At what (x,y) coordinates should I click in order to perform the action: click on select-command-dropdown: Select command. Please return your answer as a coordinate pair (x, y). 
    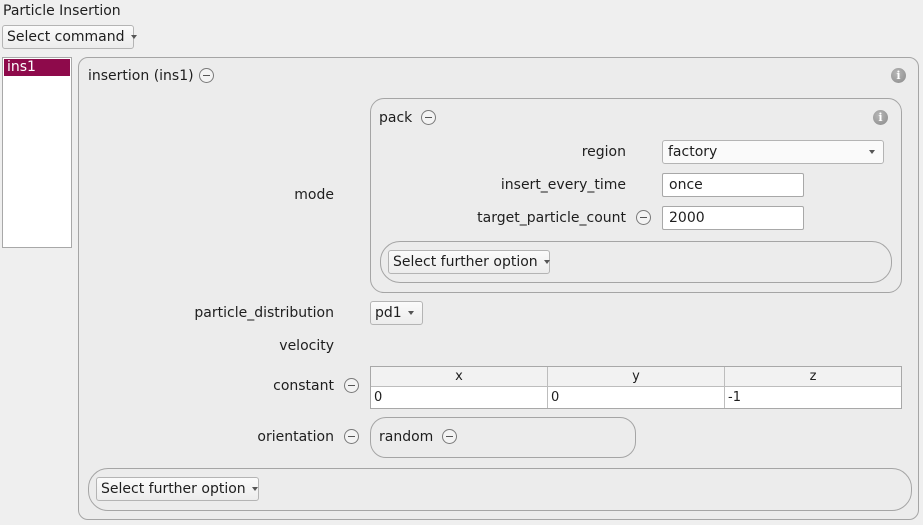
    Looking at the image, I should click on (69, 37).